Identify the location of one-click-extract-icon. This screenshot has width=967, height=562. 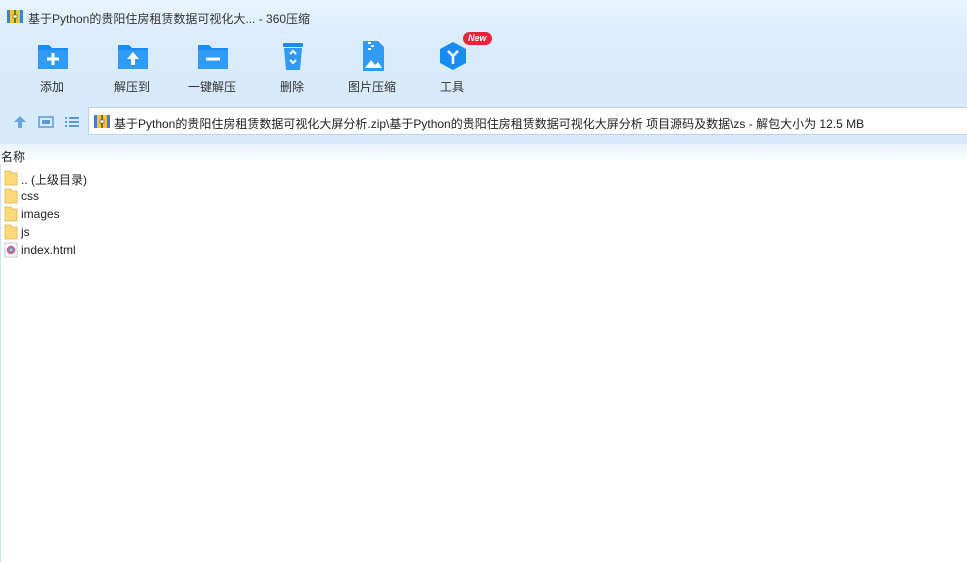
(213, 57).